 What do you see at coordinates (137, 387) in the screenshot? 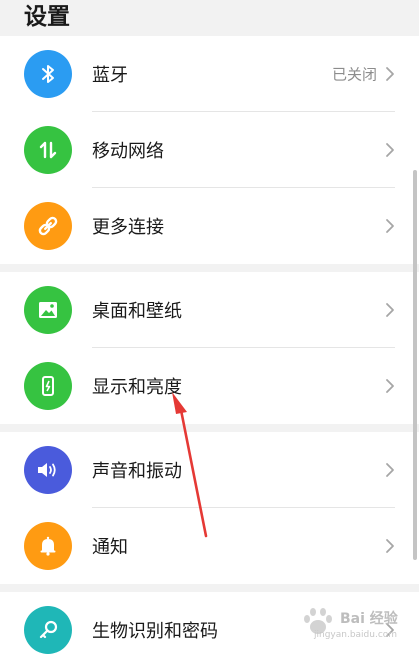
I see `display-brightness-label: 显示和亮度` at bounding box center [137, 387].